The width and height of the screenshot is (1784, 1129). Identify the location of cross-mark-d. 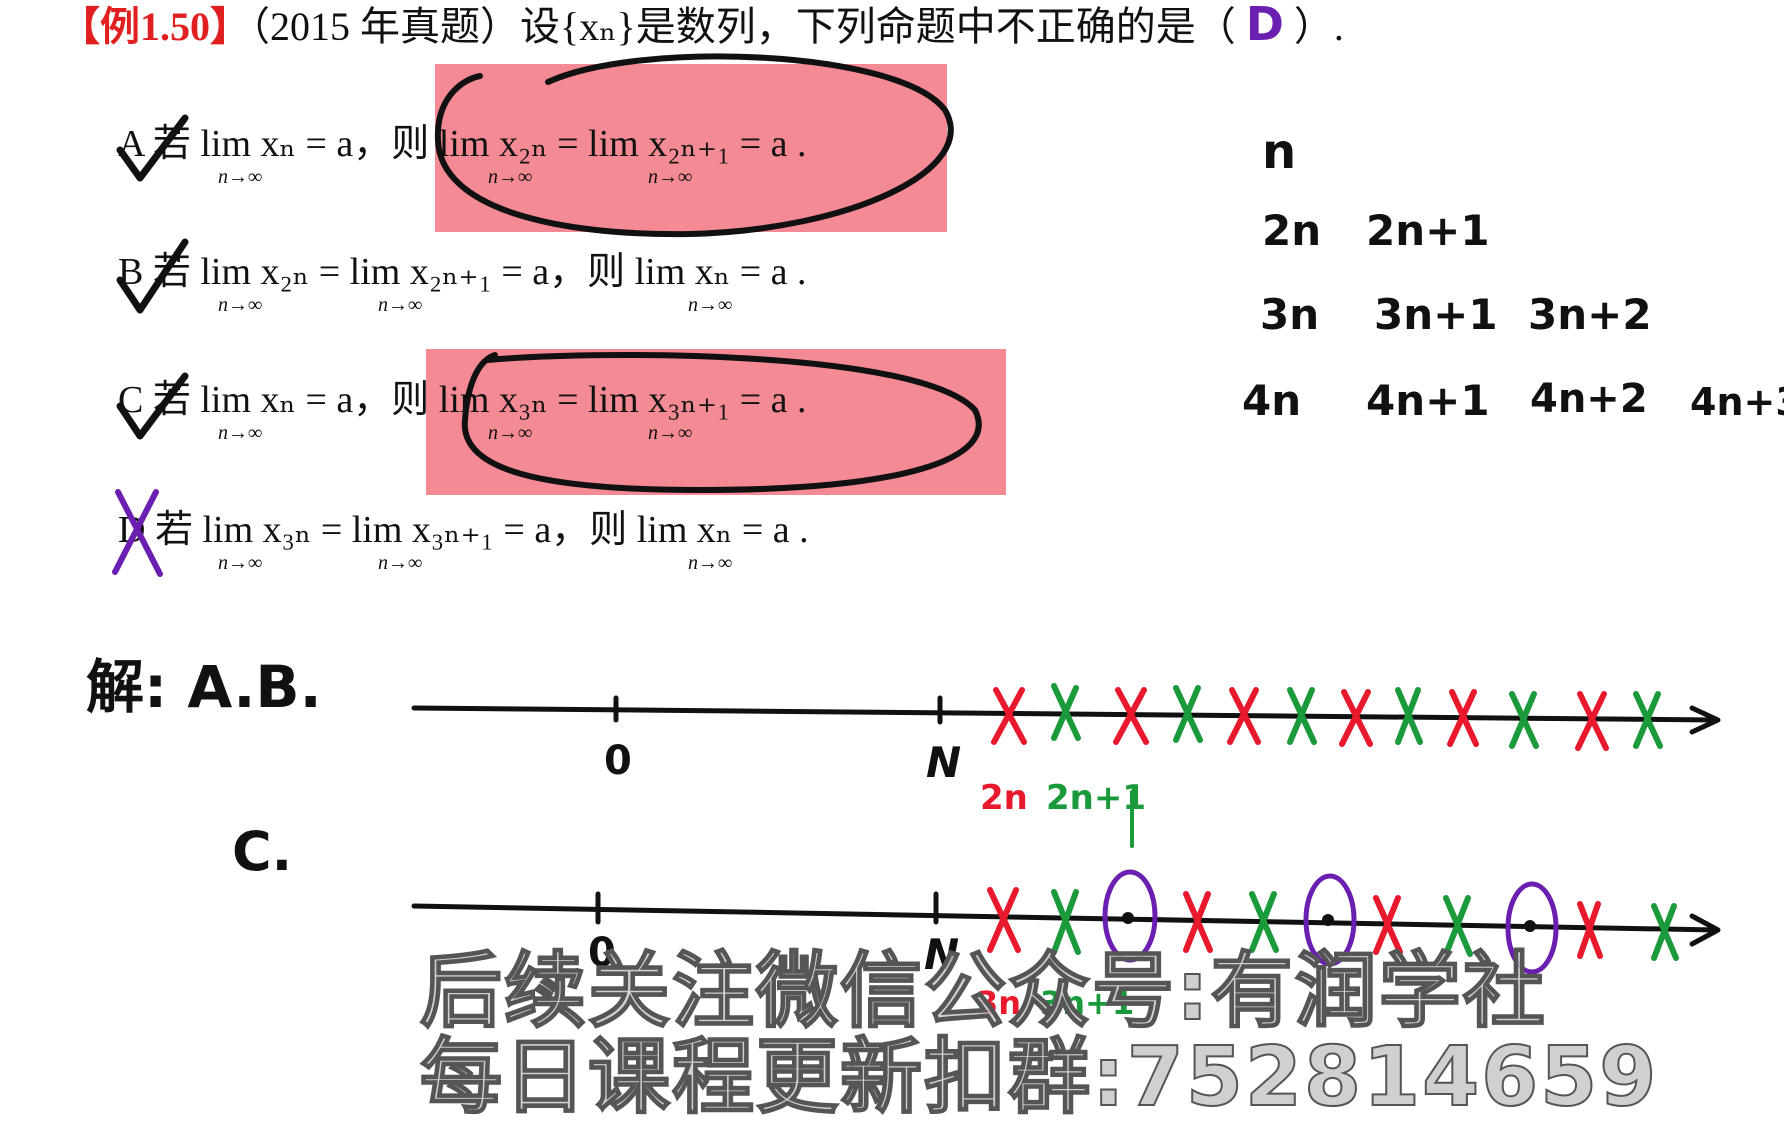
(137, 533).